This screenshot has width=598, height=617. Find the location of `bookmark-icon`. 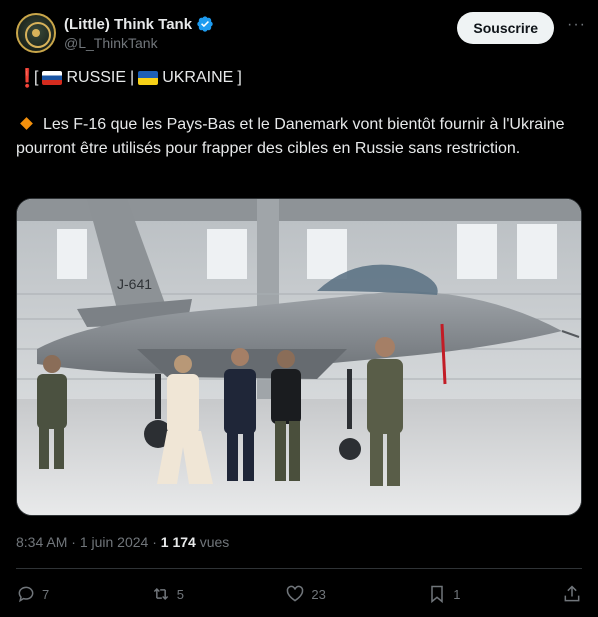

bookmark-icon is located at coordinates (437, 594).